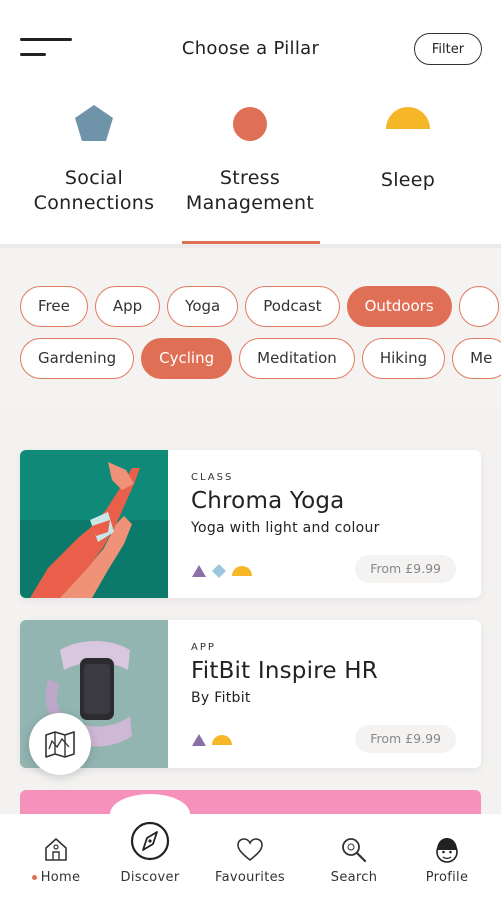 Image resolution: width=501 pixels, height=900 pixels. I want to click on card-type: APP, so click(203, 647).